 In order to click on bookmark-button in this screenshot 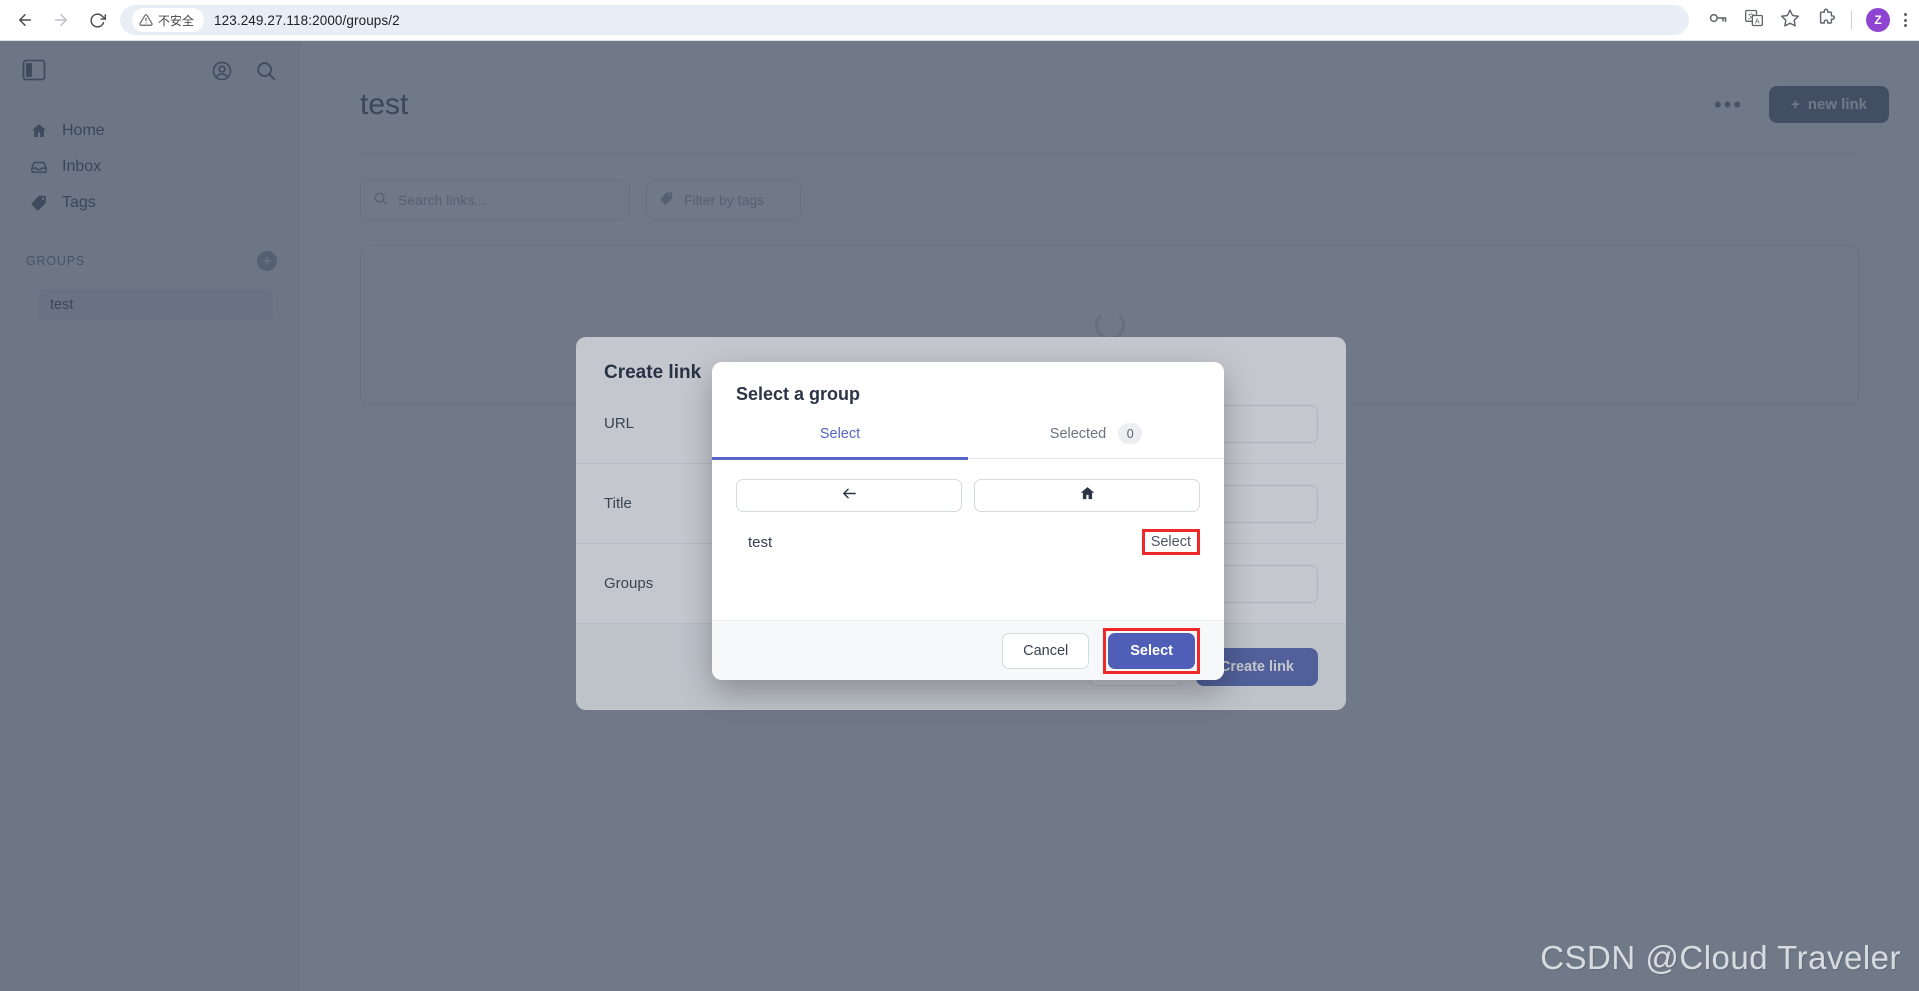, I will do `click(1790, 20)`.